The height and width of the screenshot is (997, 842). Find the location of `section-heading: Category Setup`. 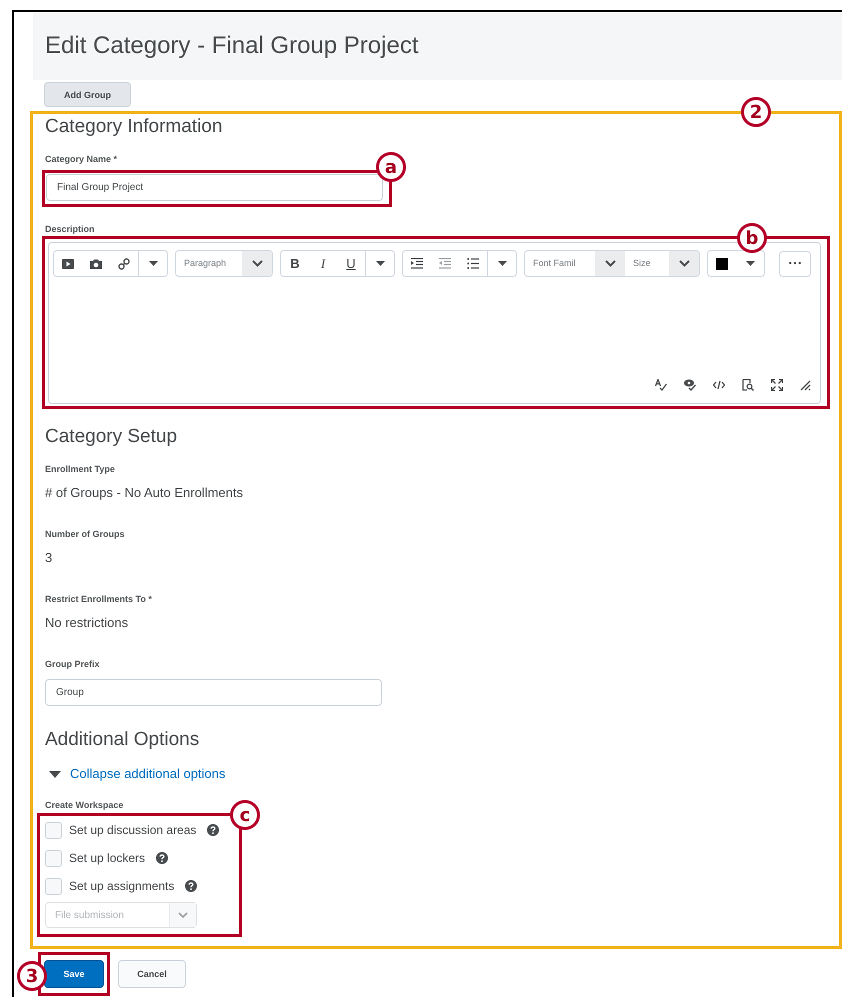

section-heading: Category Setup is located at coordinates (111, 437).